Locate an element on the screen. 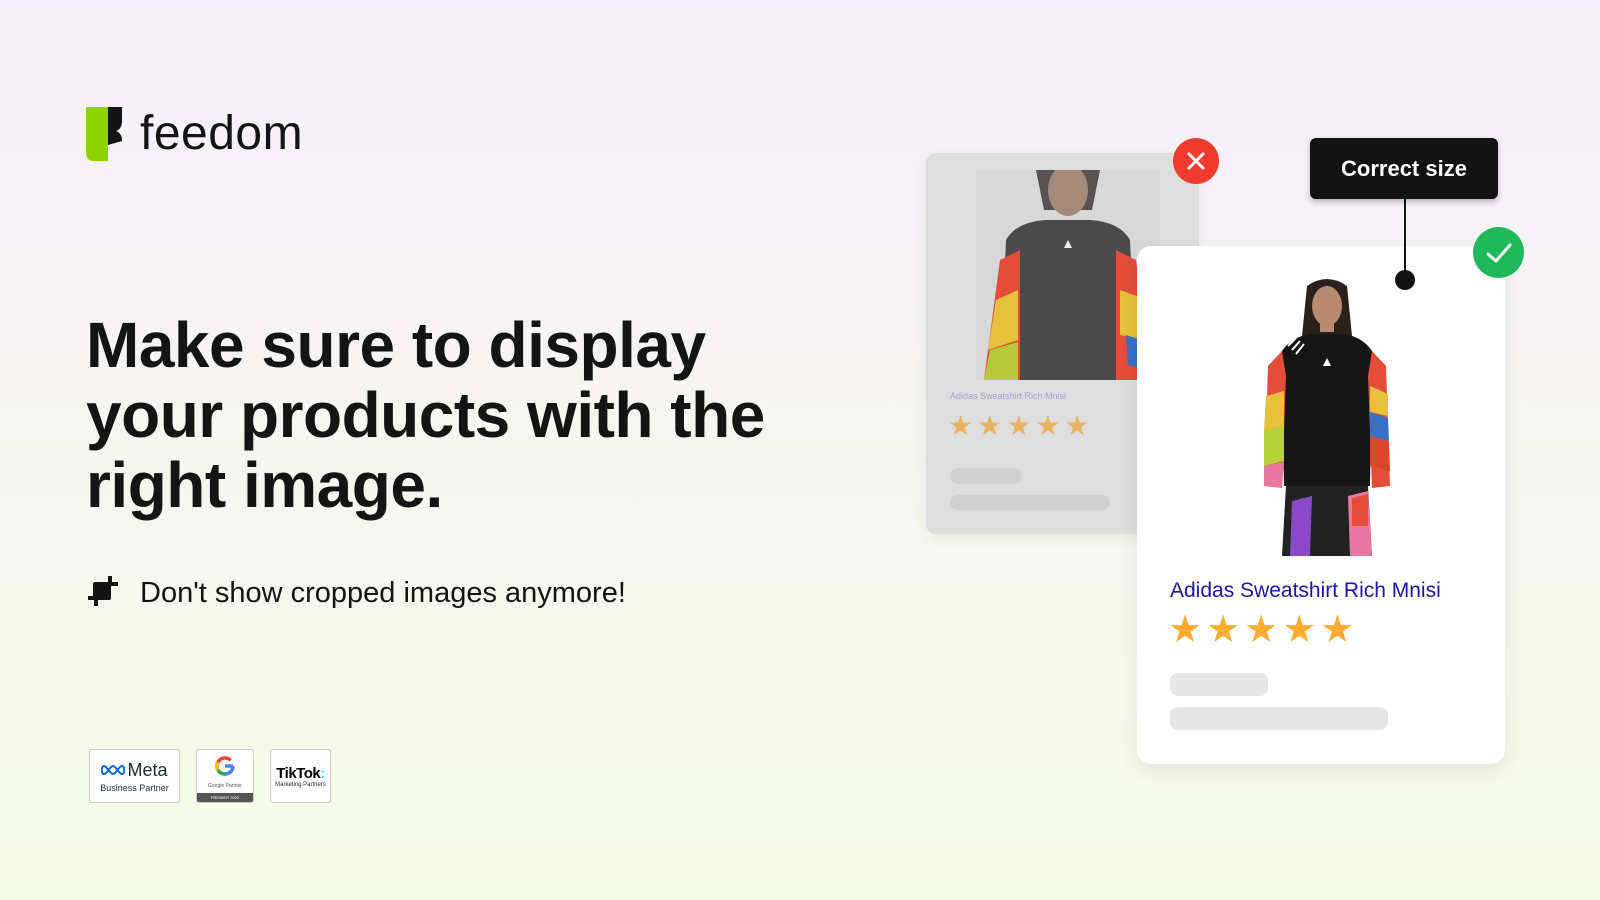 The image size is (1600, 900). close-icon is located at coordinates (1196, 161).